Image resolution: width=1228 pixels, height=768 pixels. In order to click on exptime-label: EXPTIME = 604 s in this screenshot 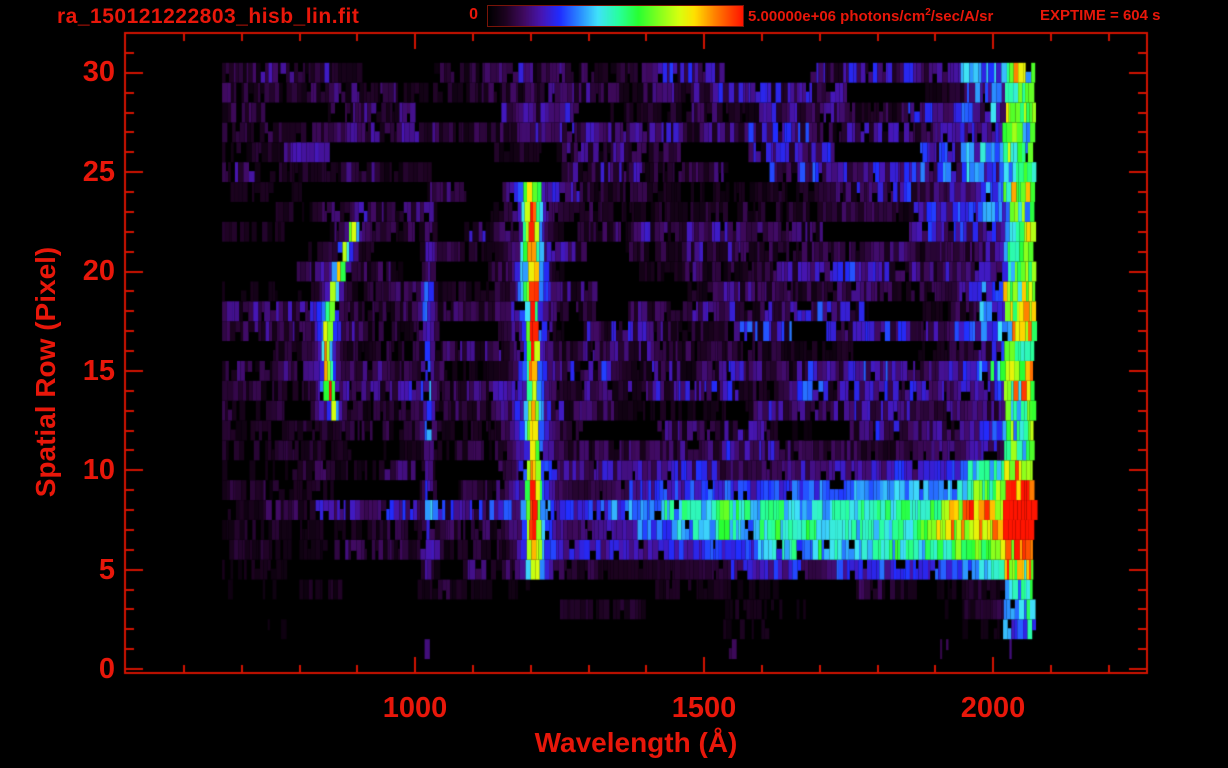, I will do `click(1100, 15)`.